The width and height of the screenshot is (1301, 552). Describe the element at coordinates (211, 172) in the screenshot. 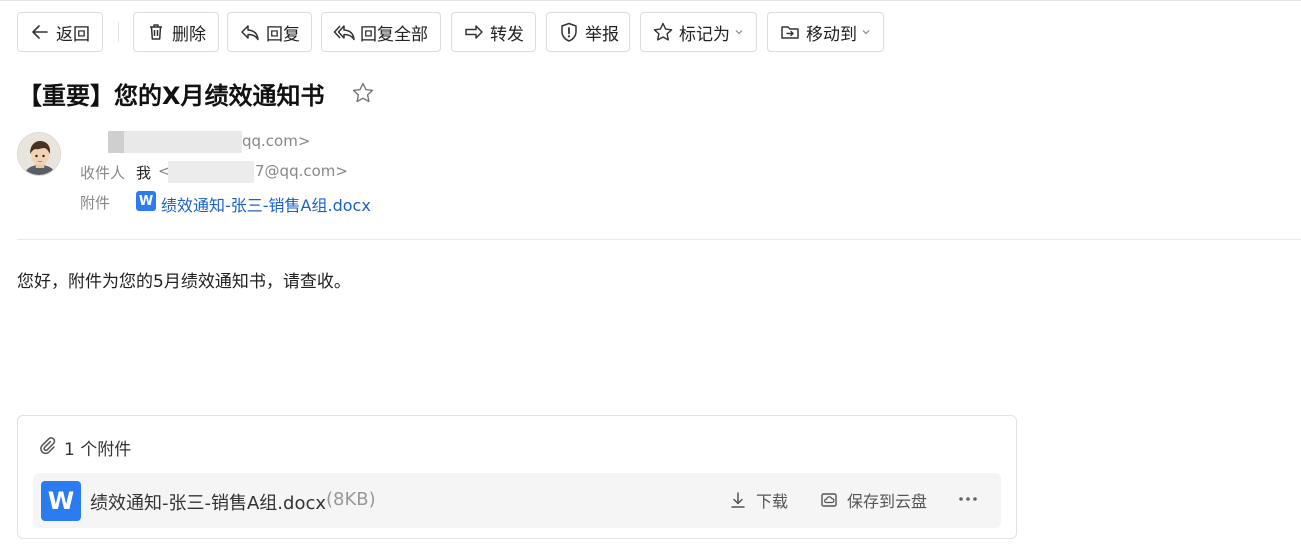

I see `recipient-address-redacted` at that location.